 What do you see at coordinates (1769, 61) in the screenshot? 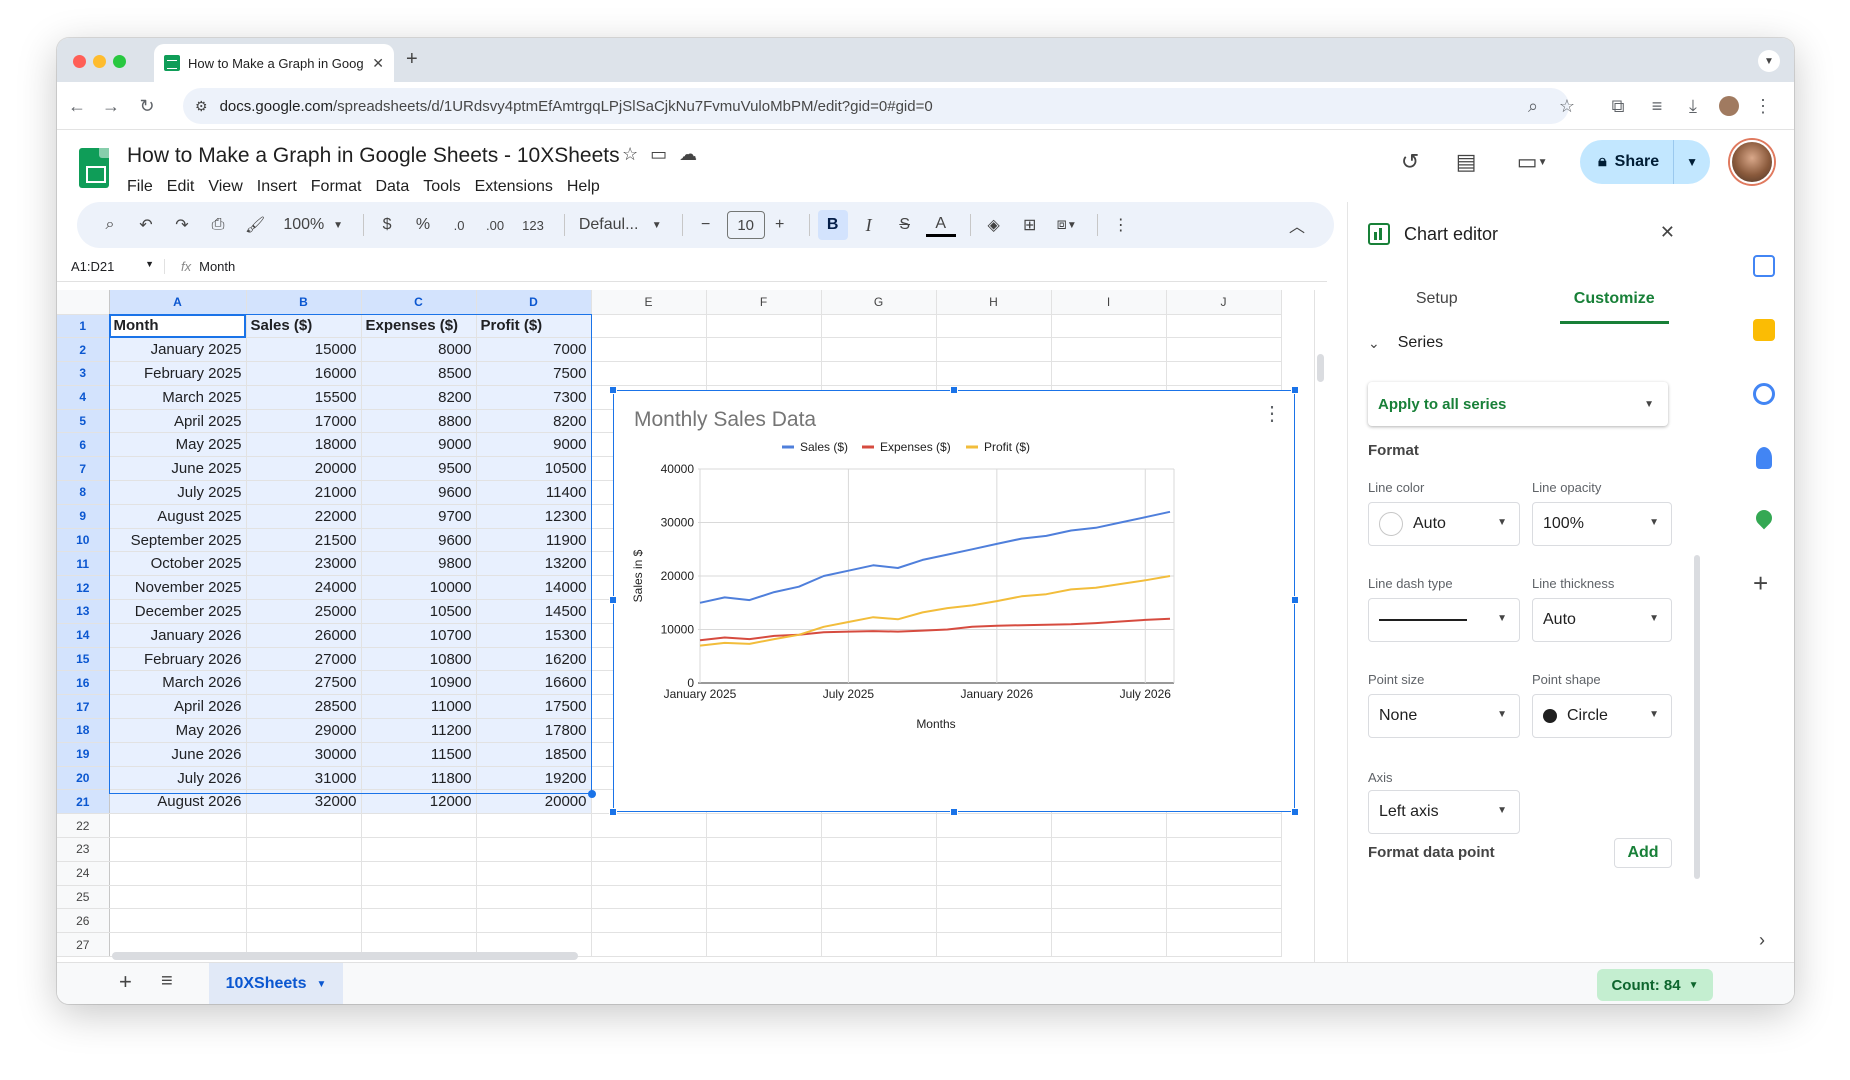
I see `tab-search-icon: ▼` at bounding box center [1769, 61].